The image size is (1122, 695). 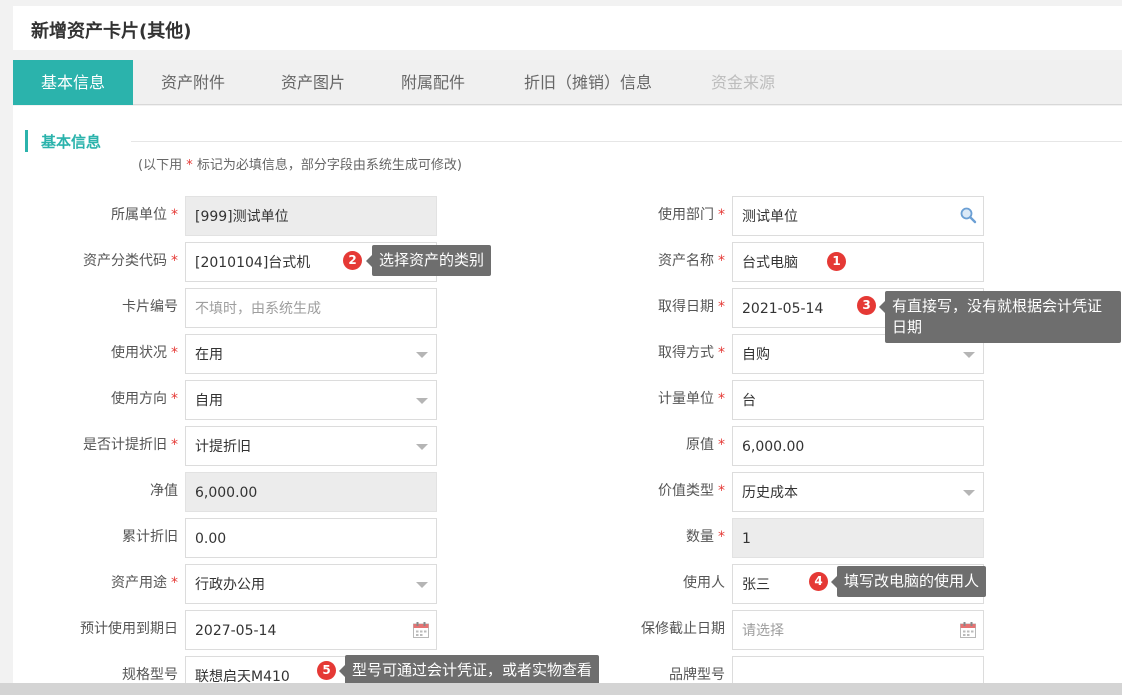 What do you see at coordinates (311, 584) in the screenshot?
I see `field-input-left-8: 行政办公用` at bounding box center [311, 584].